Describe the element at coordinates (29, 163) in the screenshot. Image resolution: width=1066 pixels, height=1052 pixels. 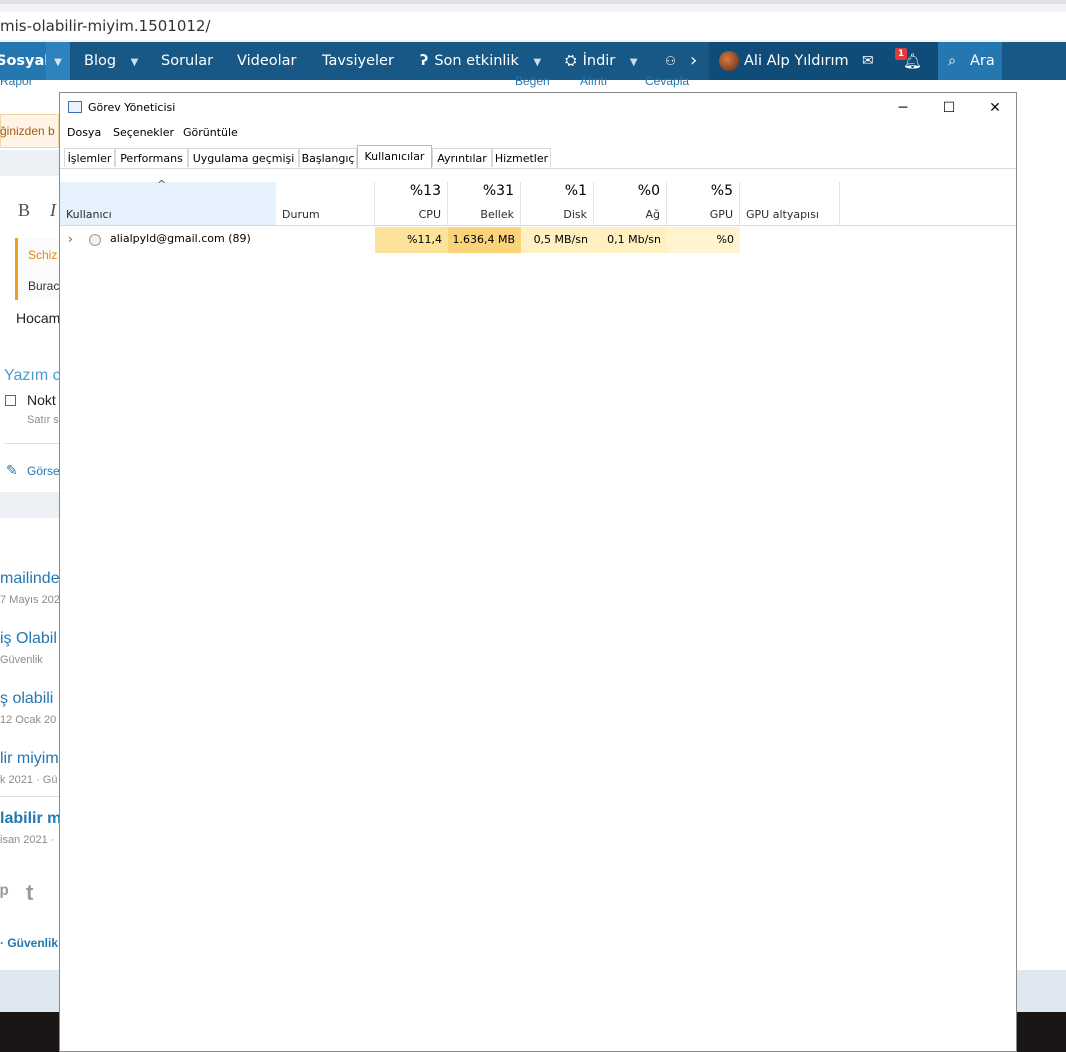
I see `editor-separator` at that location.